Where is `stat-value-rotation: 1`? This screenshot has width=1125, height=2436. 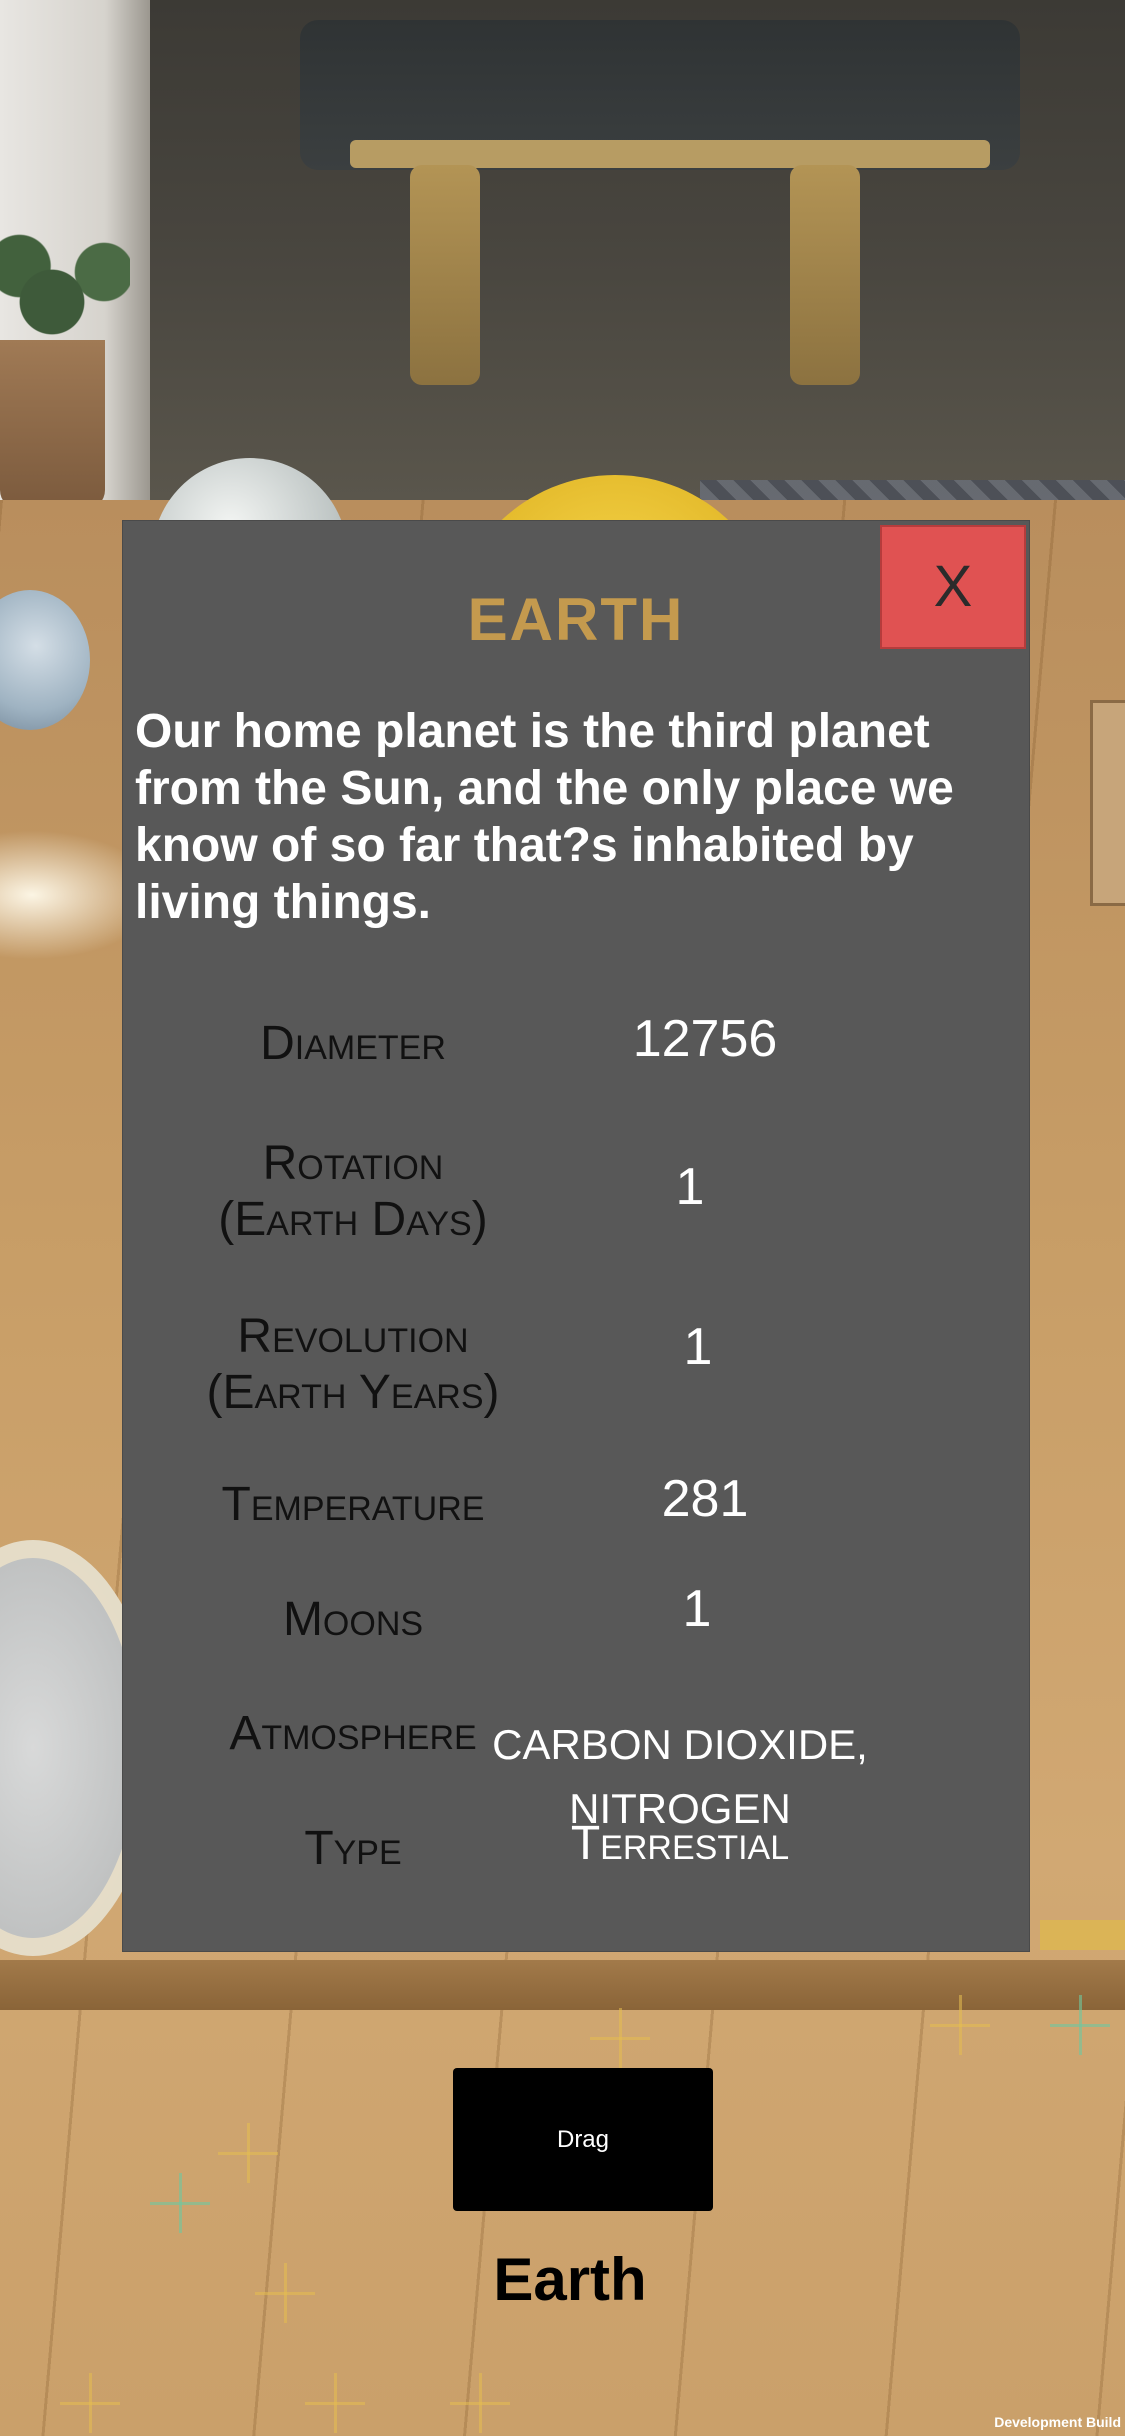
stat-value-rotation: 1 is located at coordinates (690, 1187).